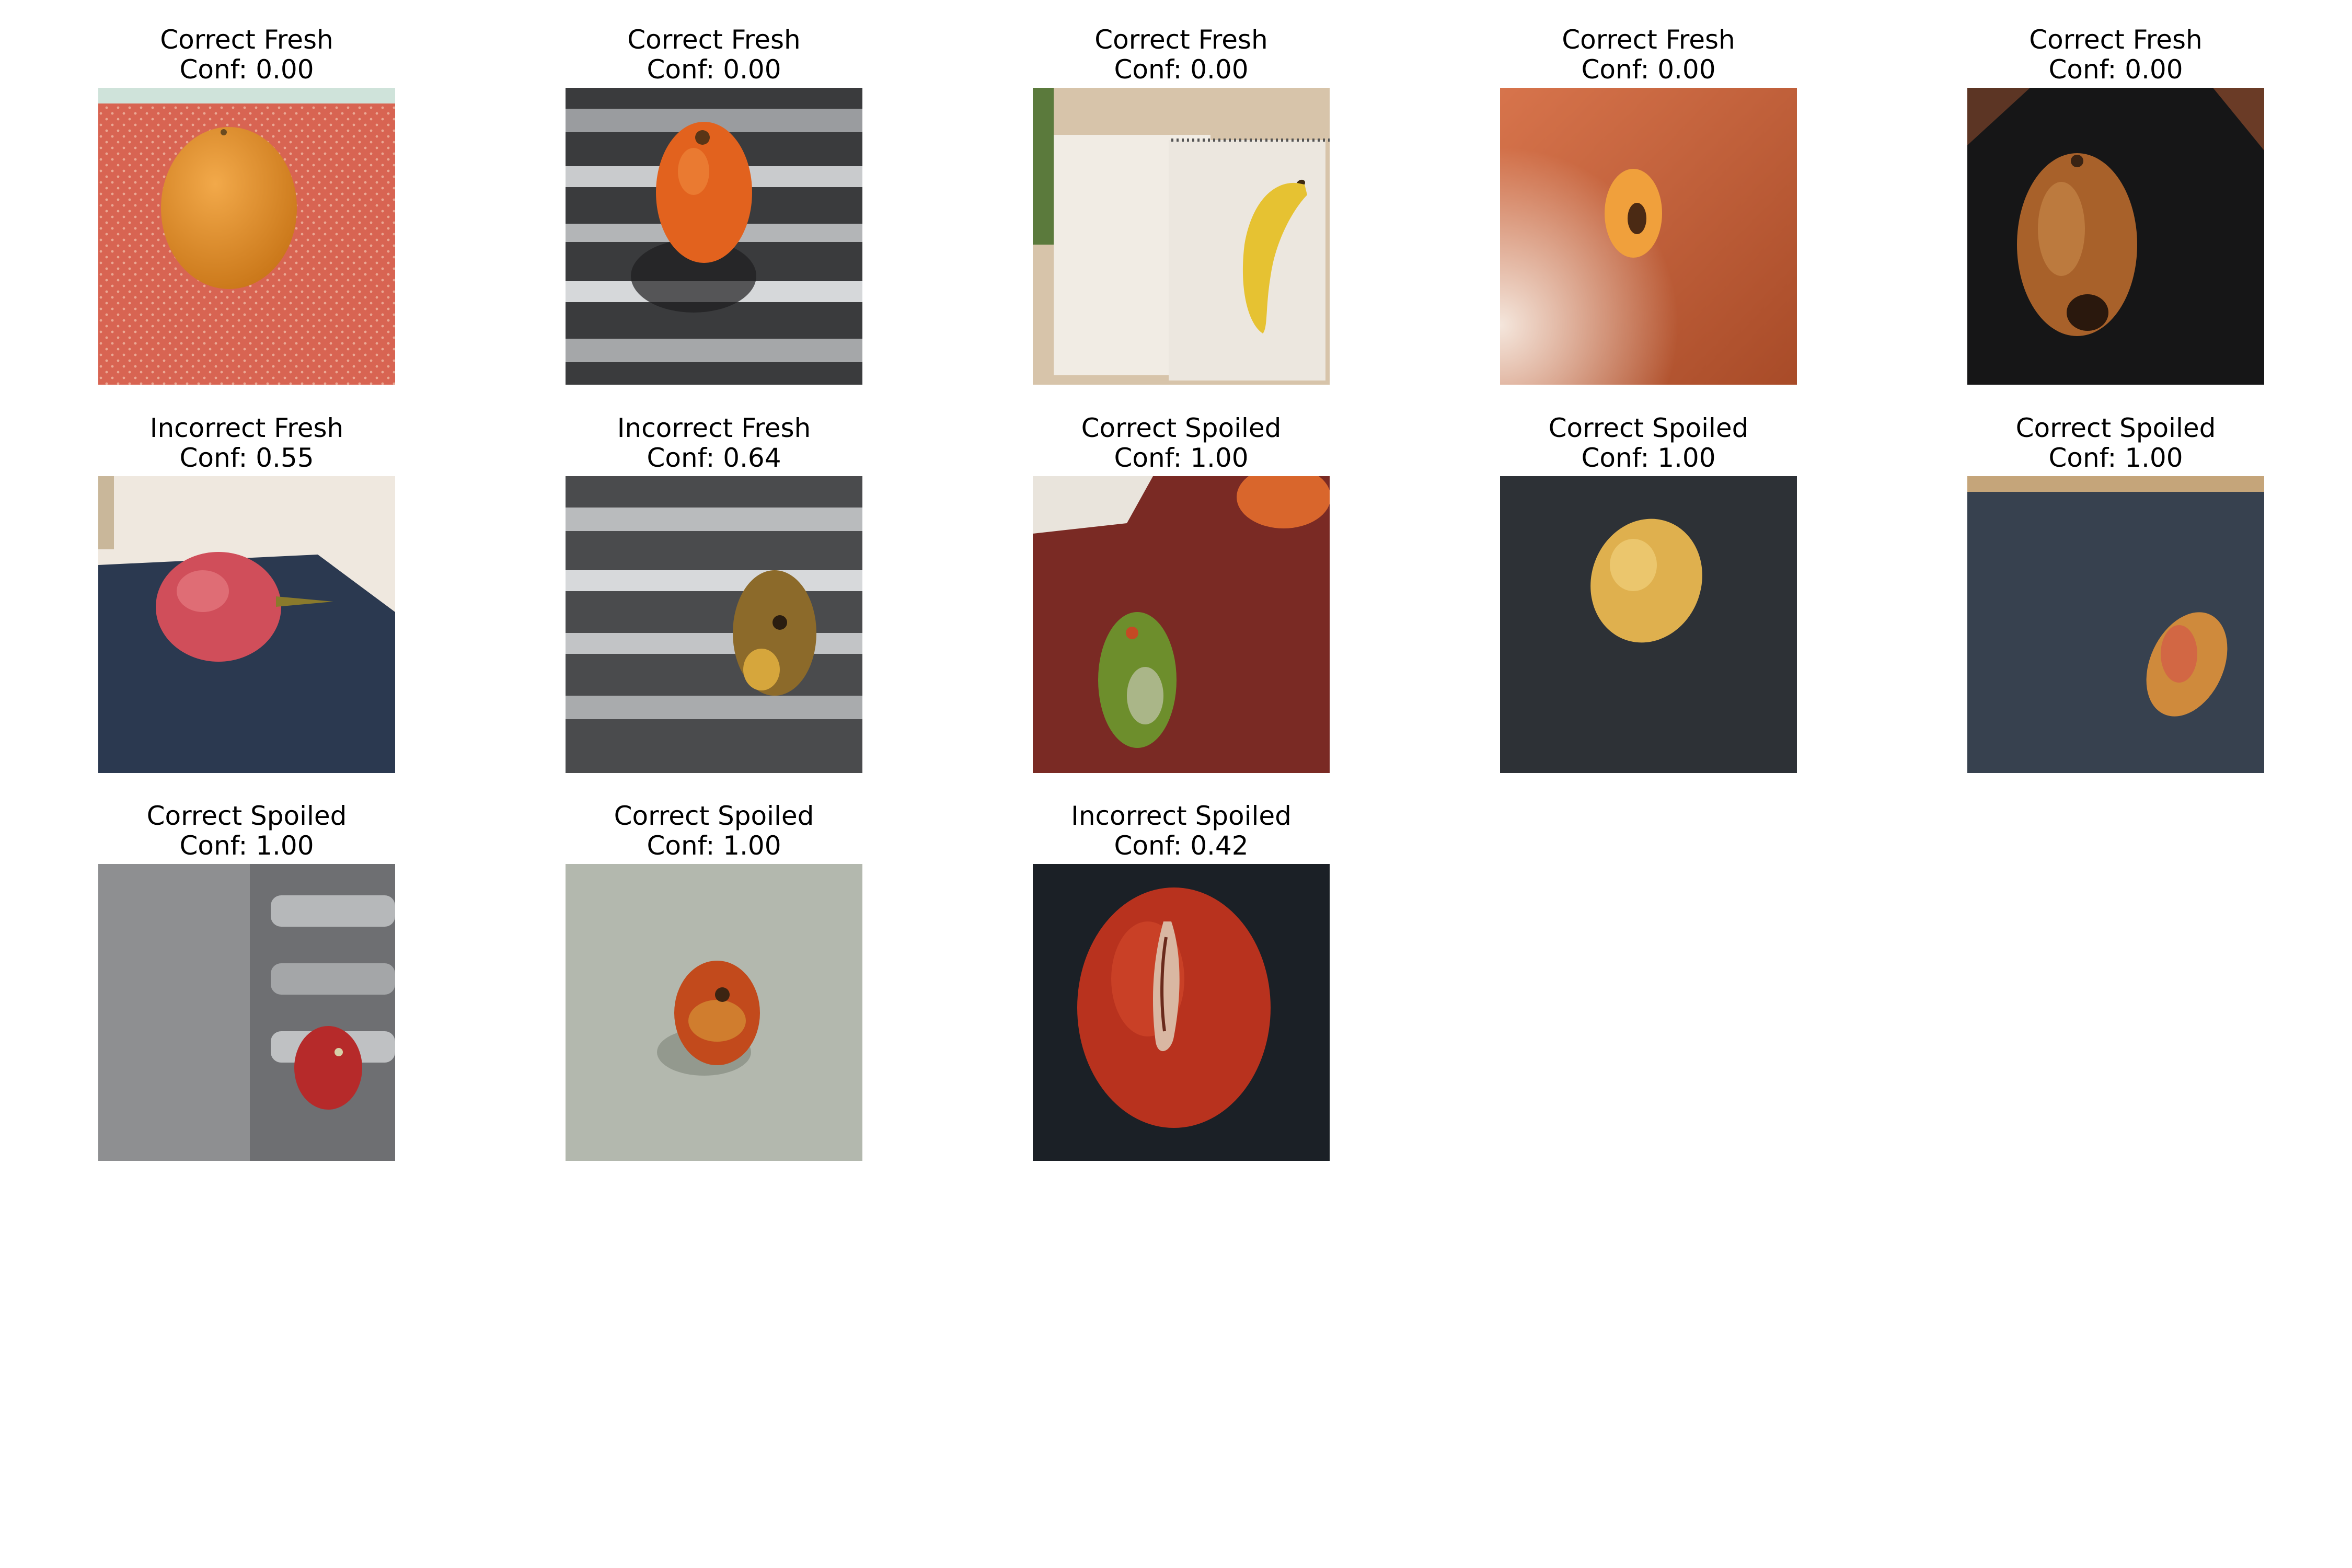 The width and height of the screenshot is (2352, 1568). I want to click on fruit-photo-orange-grill, so click(714, 236).